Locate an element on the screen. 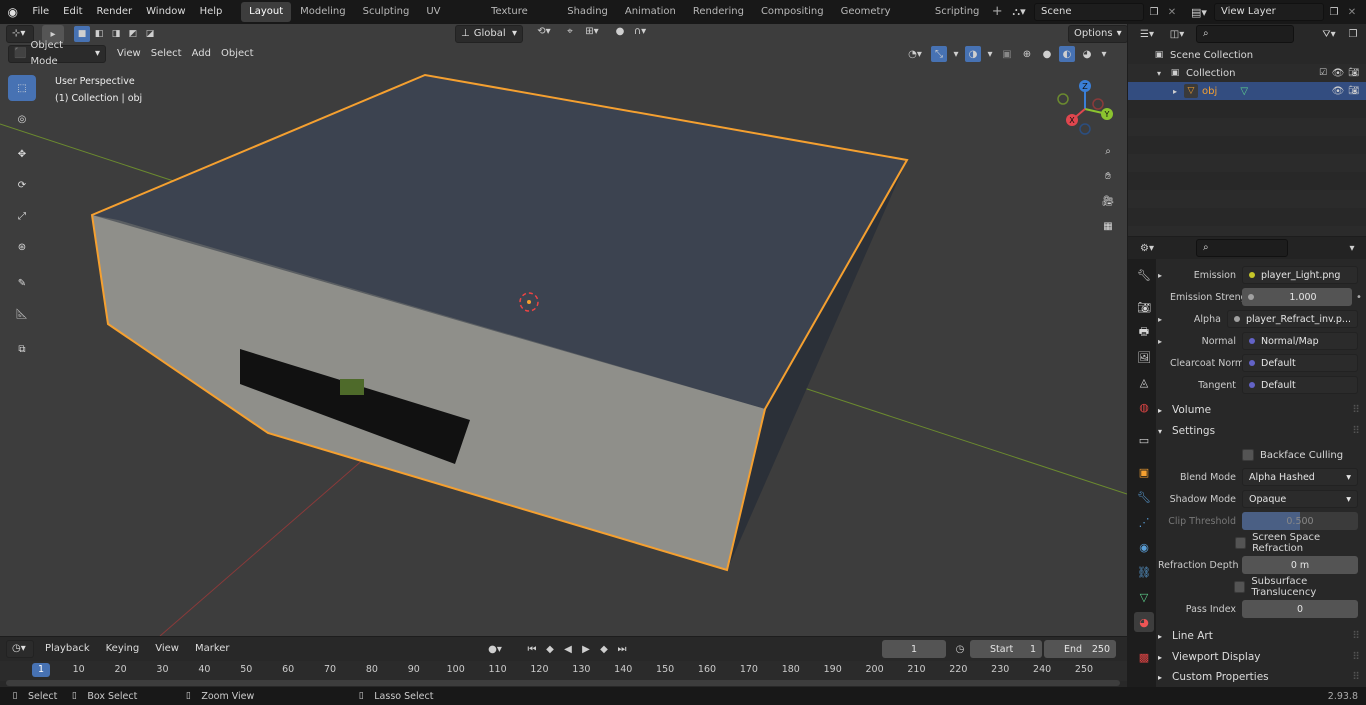 The width and height of the screenshot is (1366, 705). pass-index-field: 0 is located at coordinates (1300, 609).